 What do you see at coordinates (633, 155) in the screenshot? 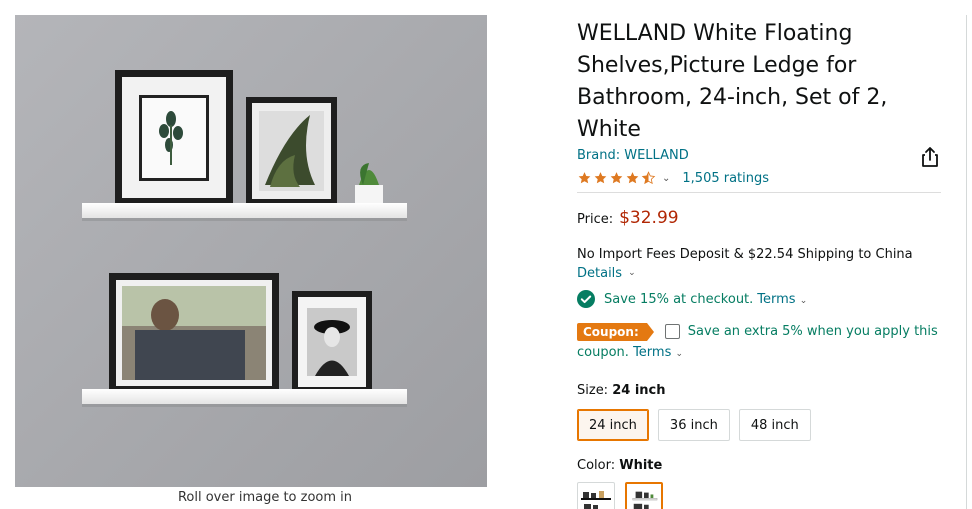
I see `brand-link: Brand: WELLAND` at bounding box center [633, 155].